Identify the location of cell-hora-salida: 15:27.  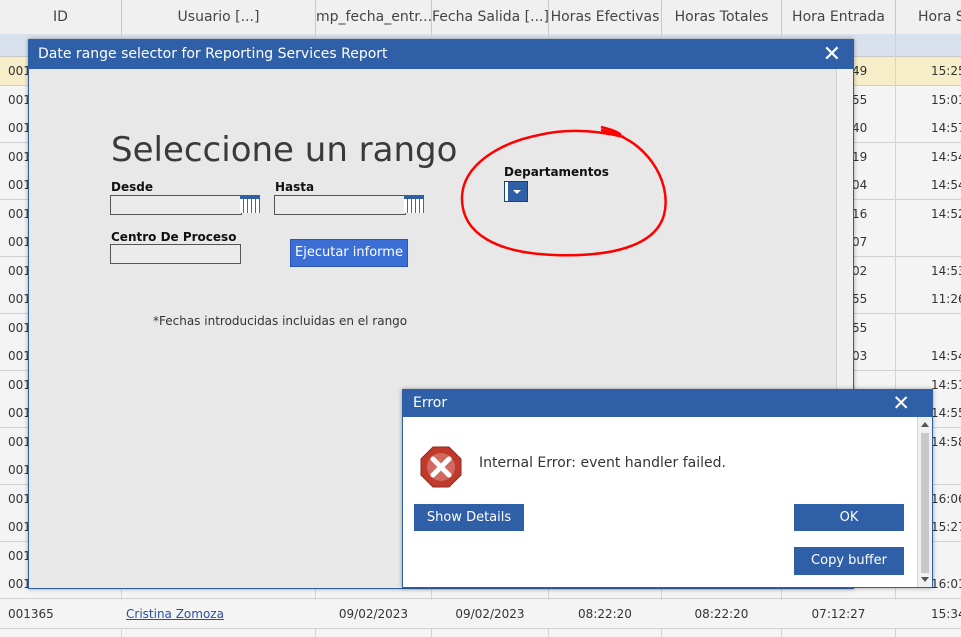
(946, 527).